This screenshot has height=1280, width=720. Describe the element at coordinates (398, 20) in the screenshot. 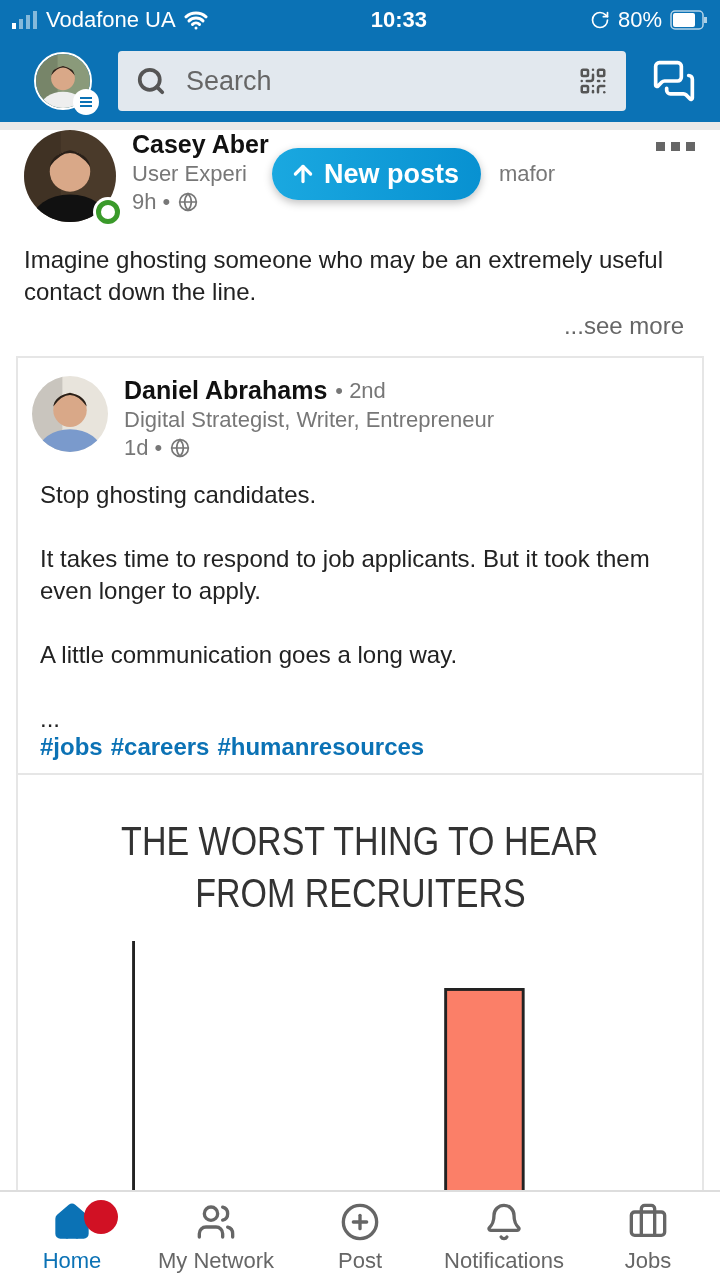

I see `clock-time: 10:33` at that location.